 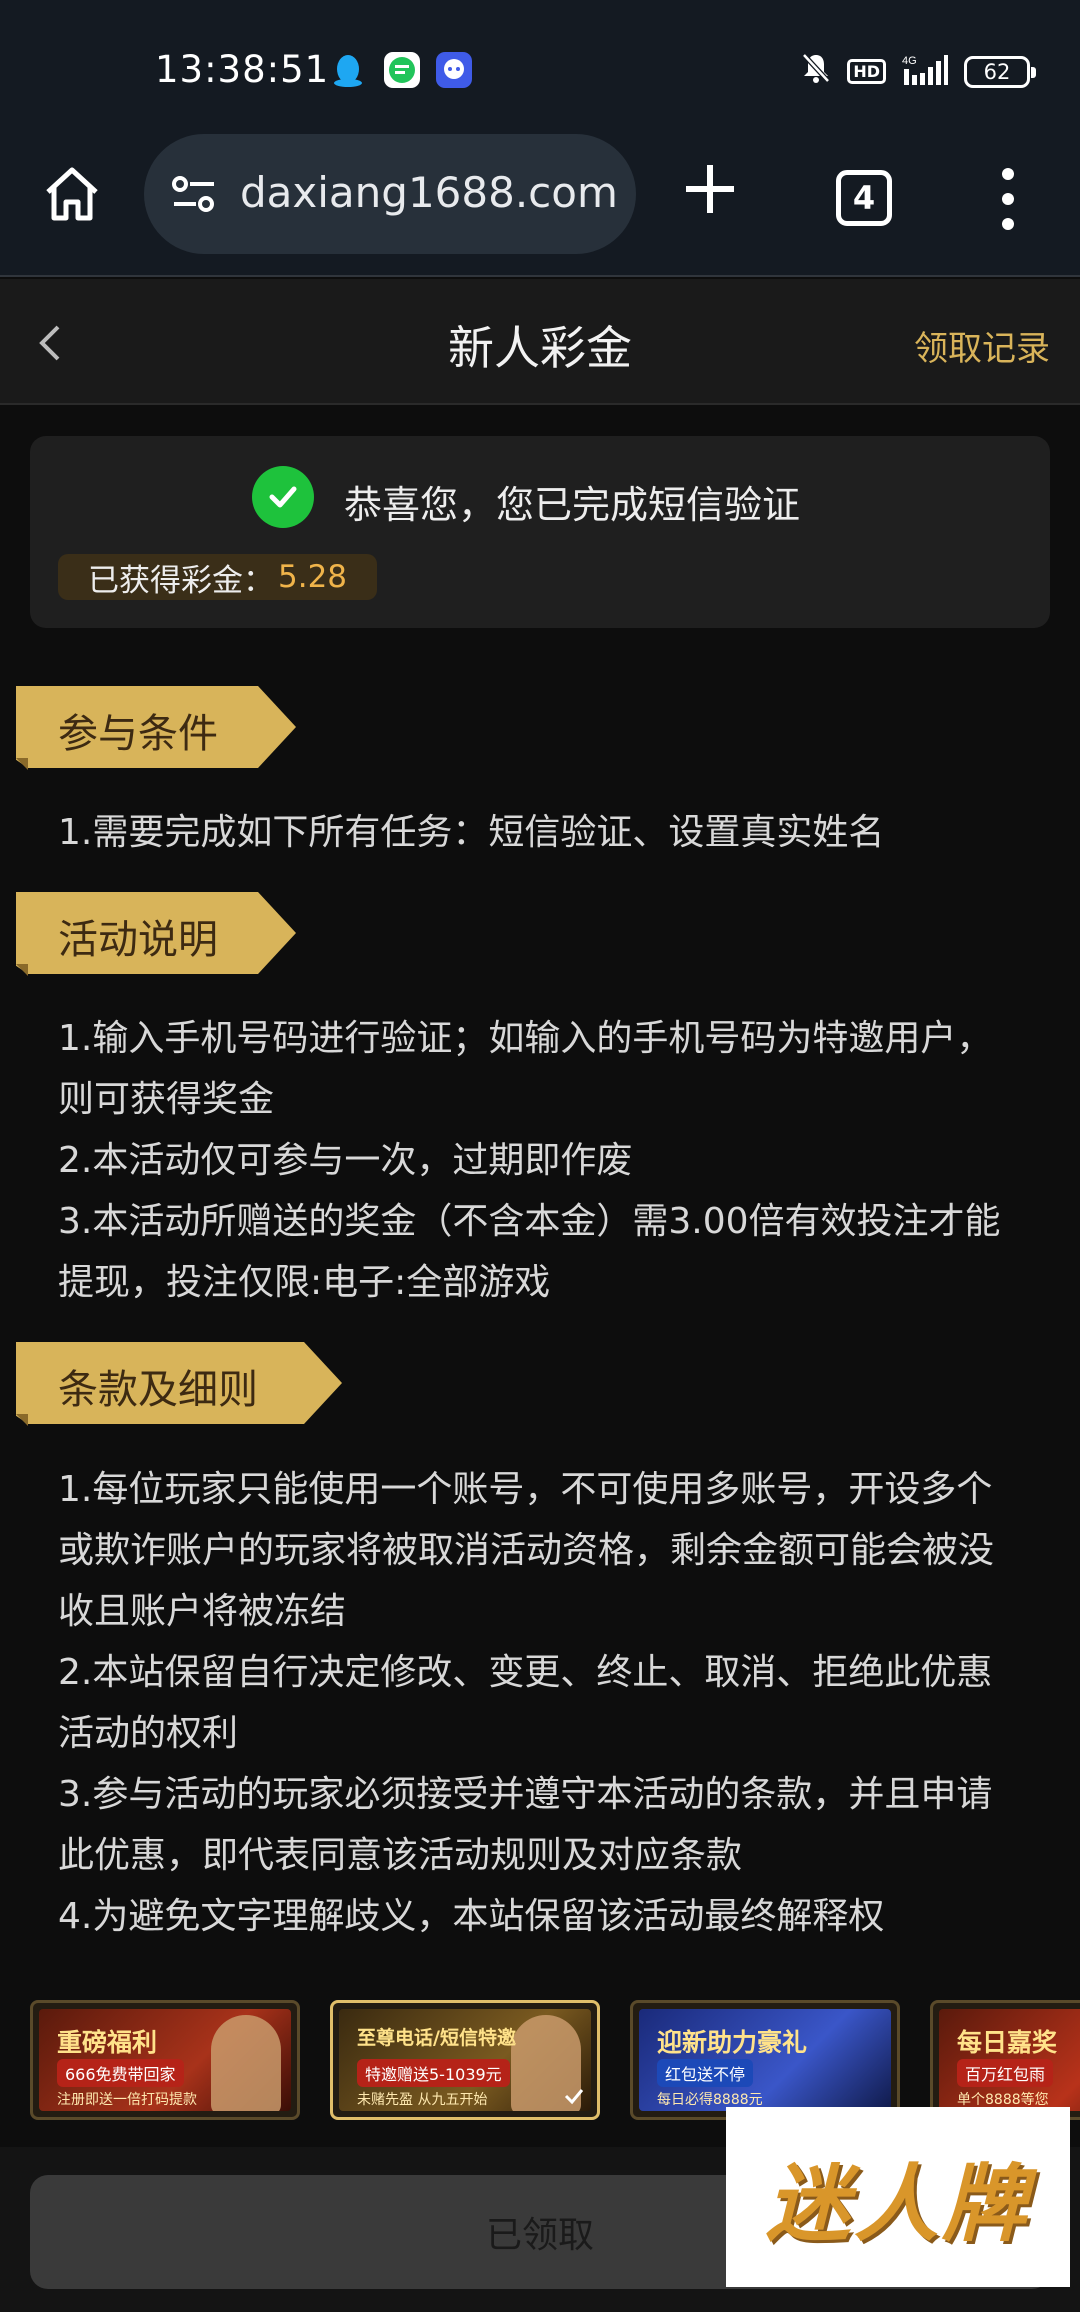 I want to click on promo-card: 重磅福利 666免费带回家 注册即送一倍打码提款, so click(x=165, y=2060).